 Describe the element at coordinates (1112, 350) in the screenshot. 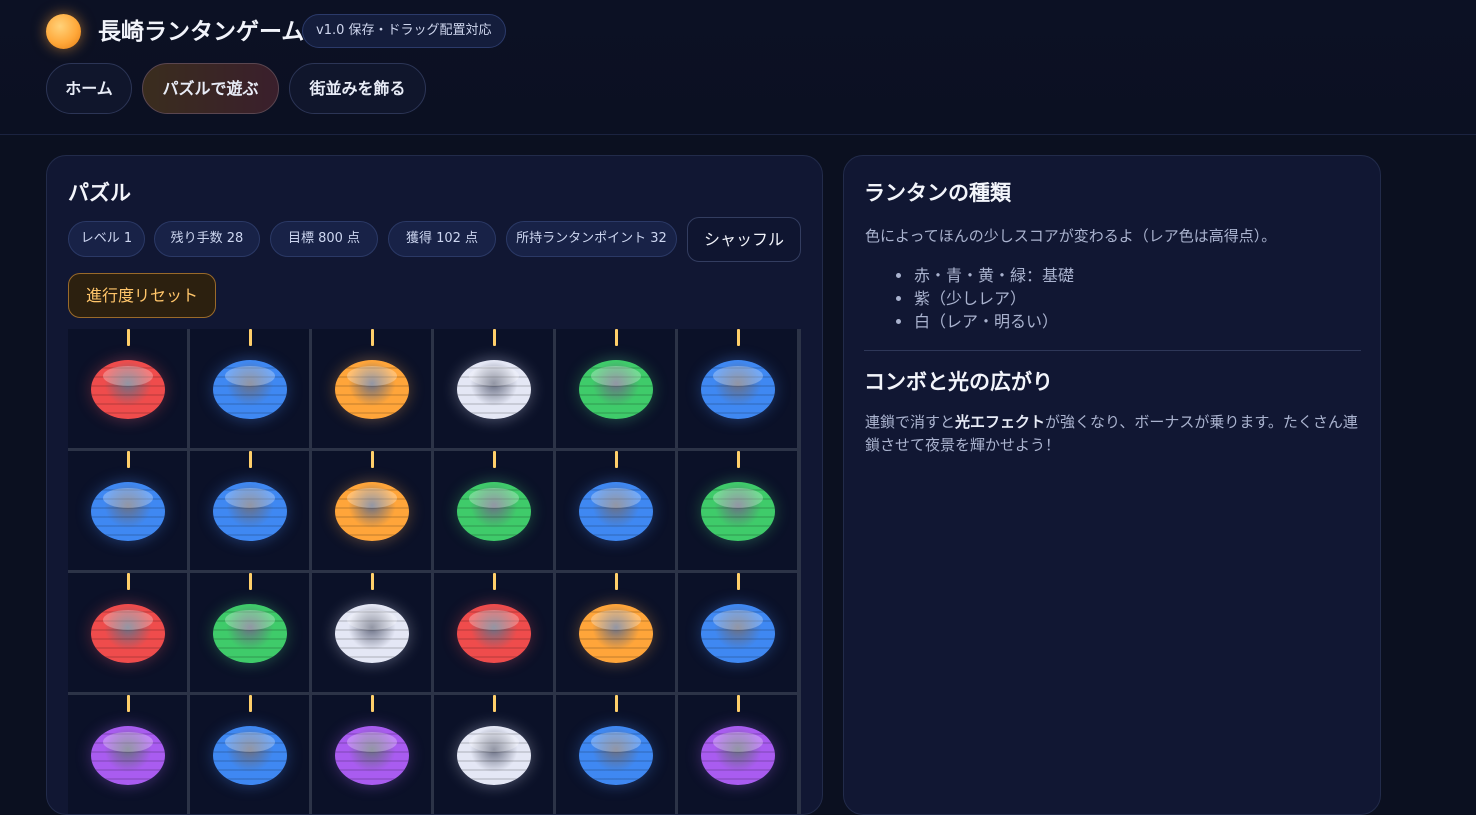

I see `divider` at that location.